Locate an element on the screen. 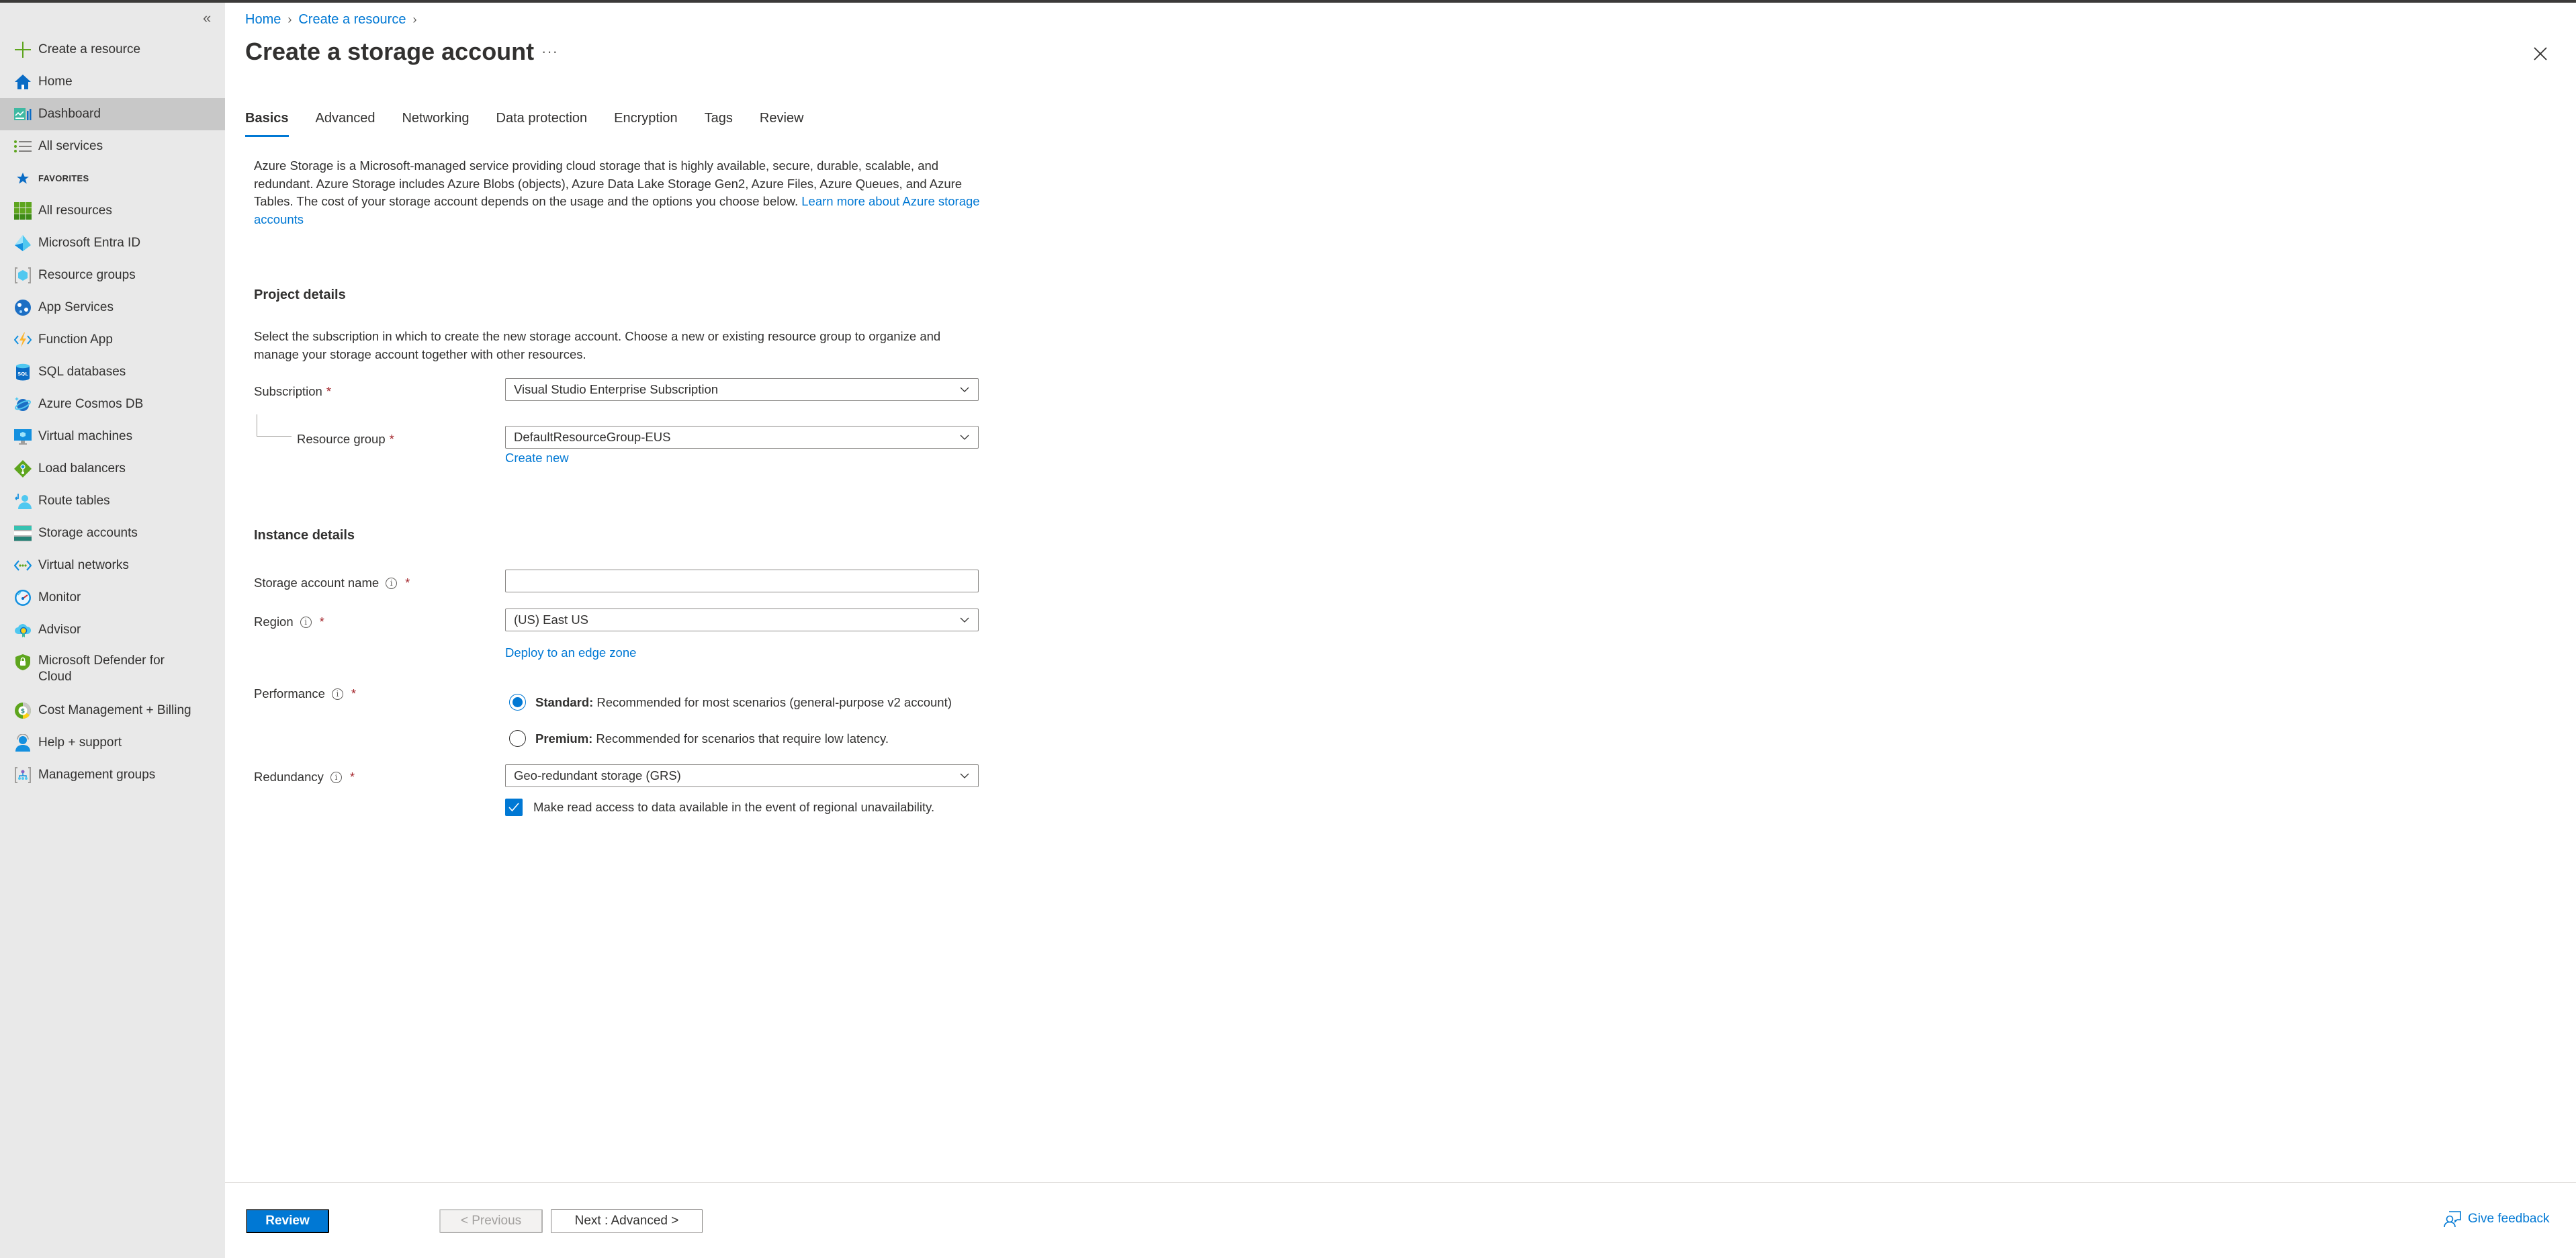 This screenshot has width=2576, height=1258. tab-encryption: Encryption is located at coordinates (646, 122).